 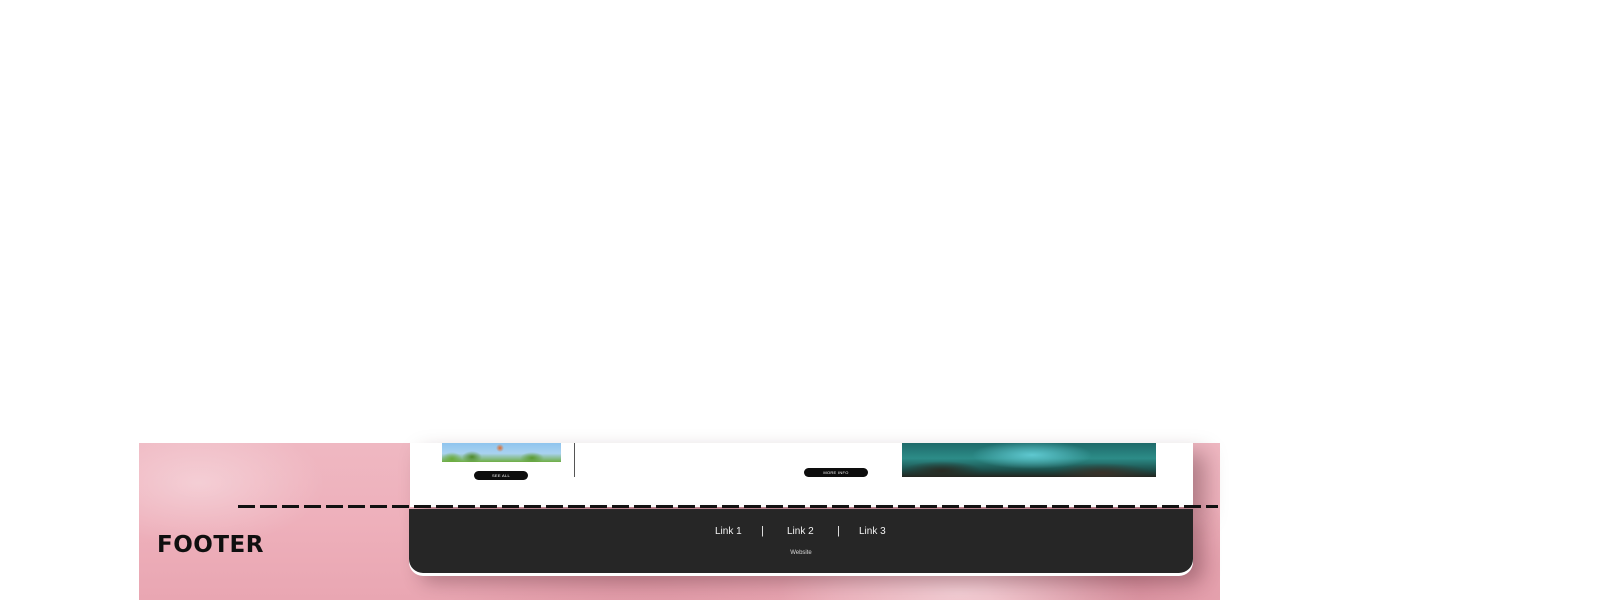 I want to click on see-all-button: SEE ALL, so click(x=501, y=475).